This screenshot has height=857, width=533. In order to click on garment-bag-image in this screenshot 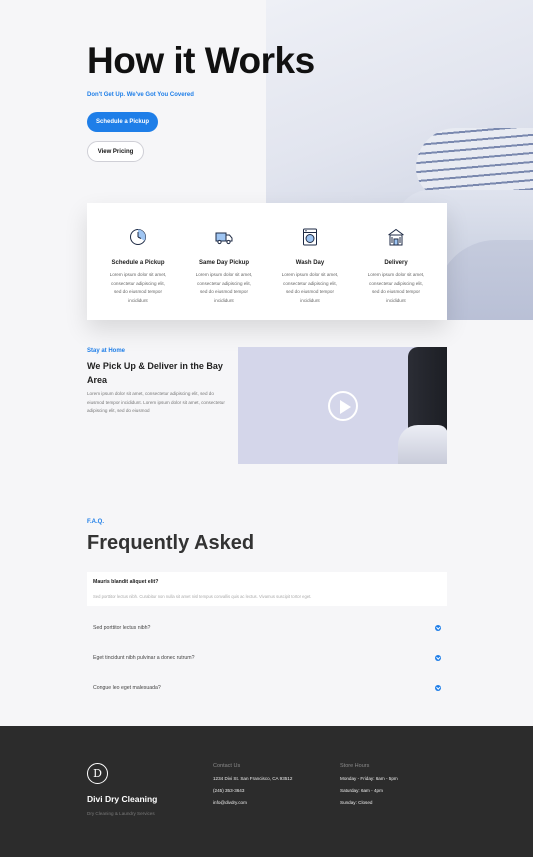, I will do `click(422, 444)`.